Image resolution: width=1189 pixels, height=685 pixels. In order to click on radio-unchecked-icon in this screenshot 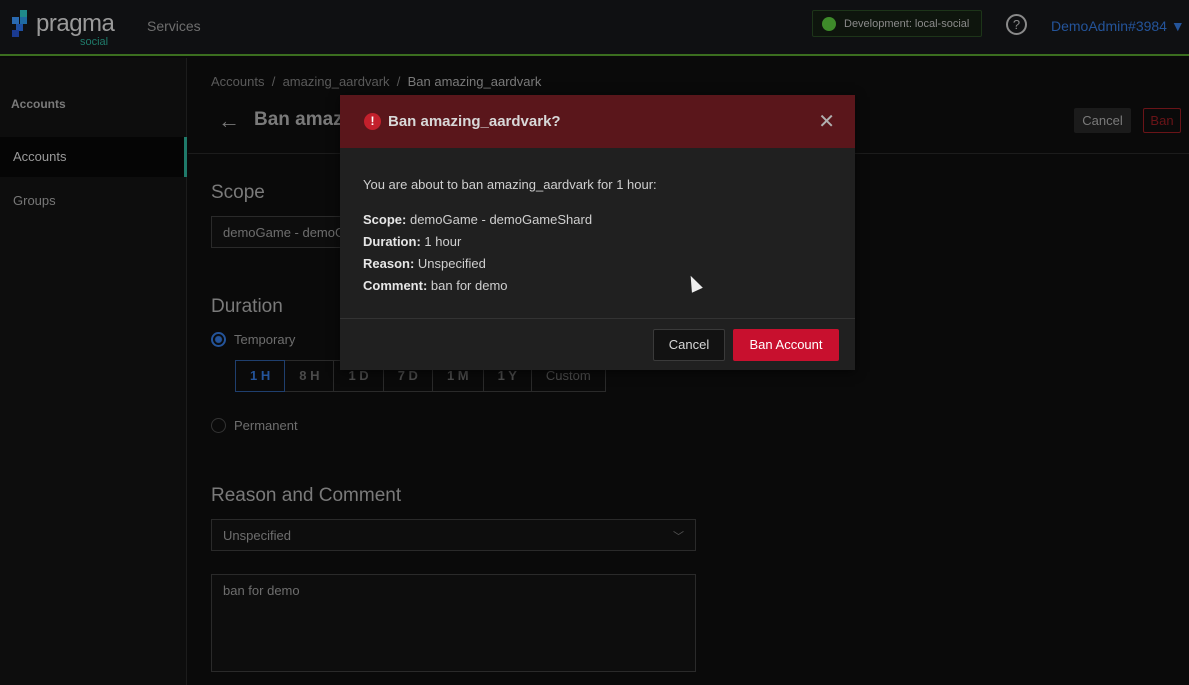, I will do `click(218, 425)`.